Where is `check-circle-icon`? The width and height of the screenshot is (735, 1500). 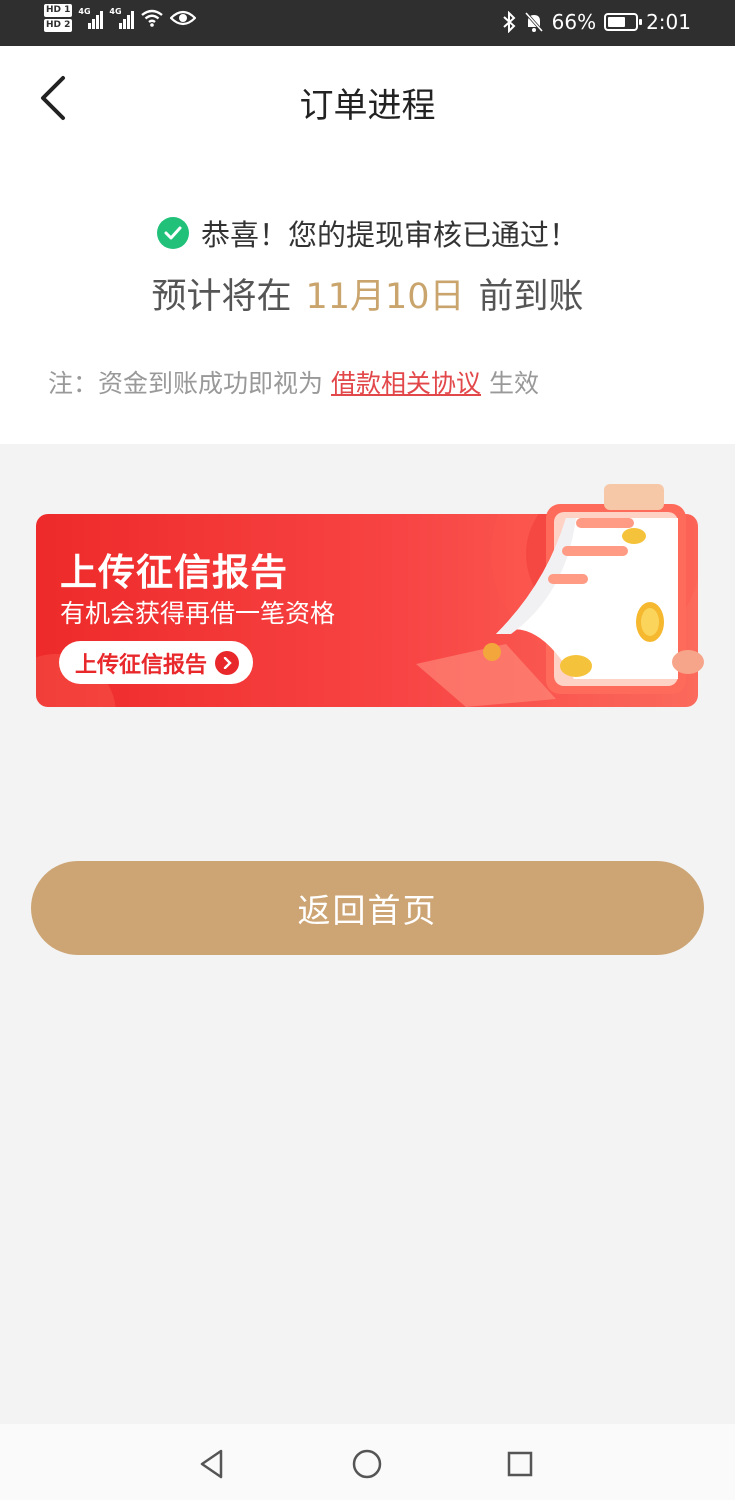 check-circle-icon is located at coordinates (172, 233).